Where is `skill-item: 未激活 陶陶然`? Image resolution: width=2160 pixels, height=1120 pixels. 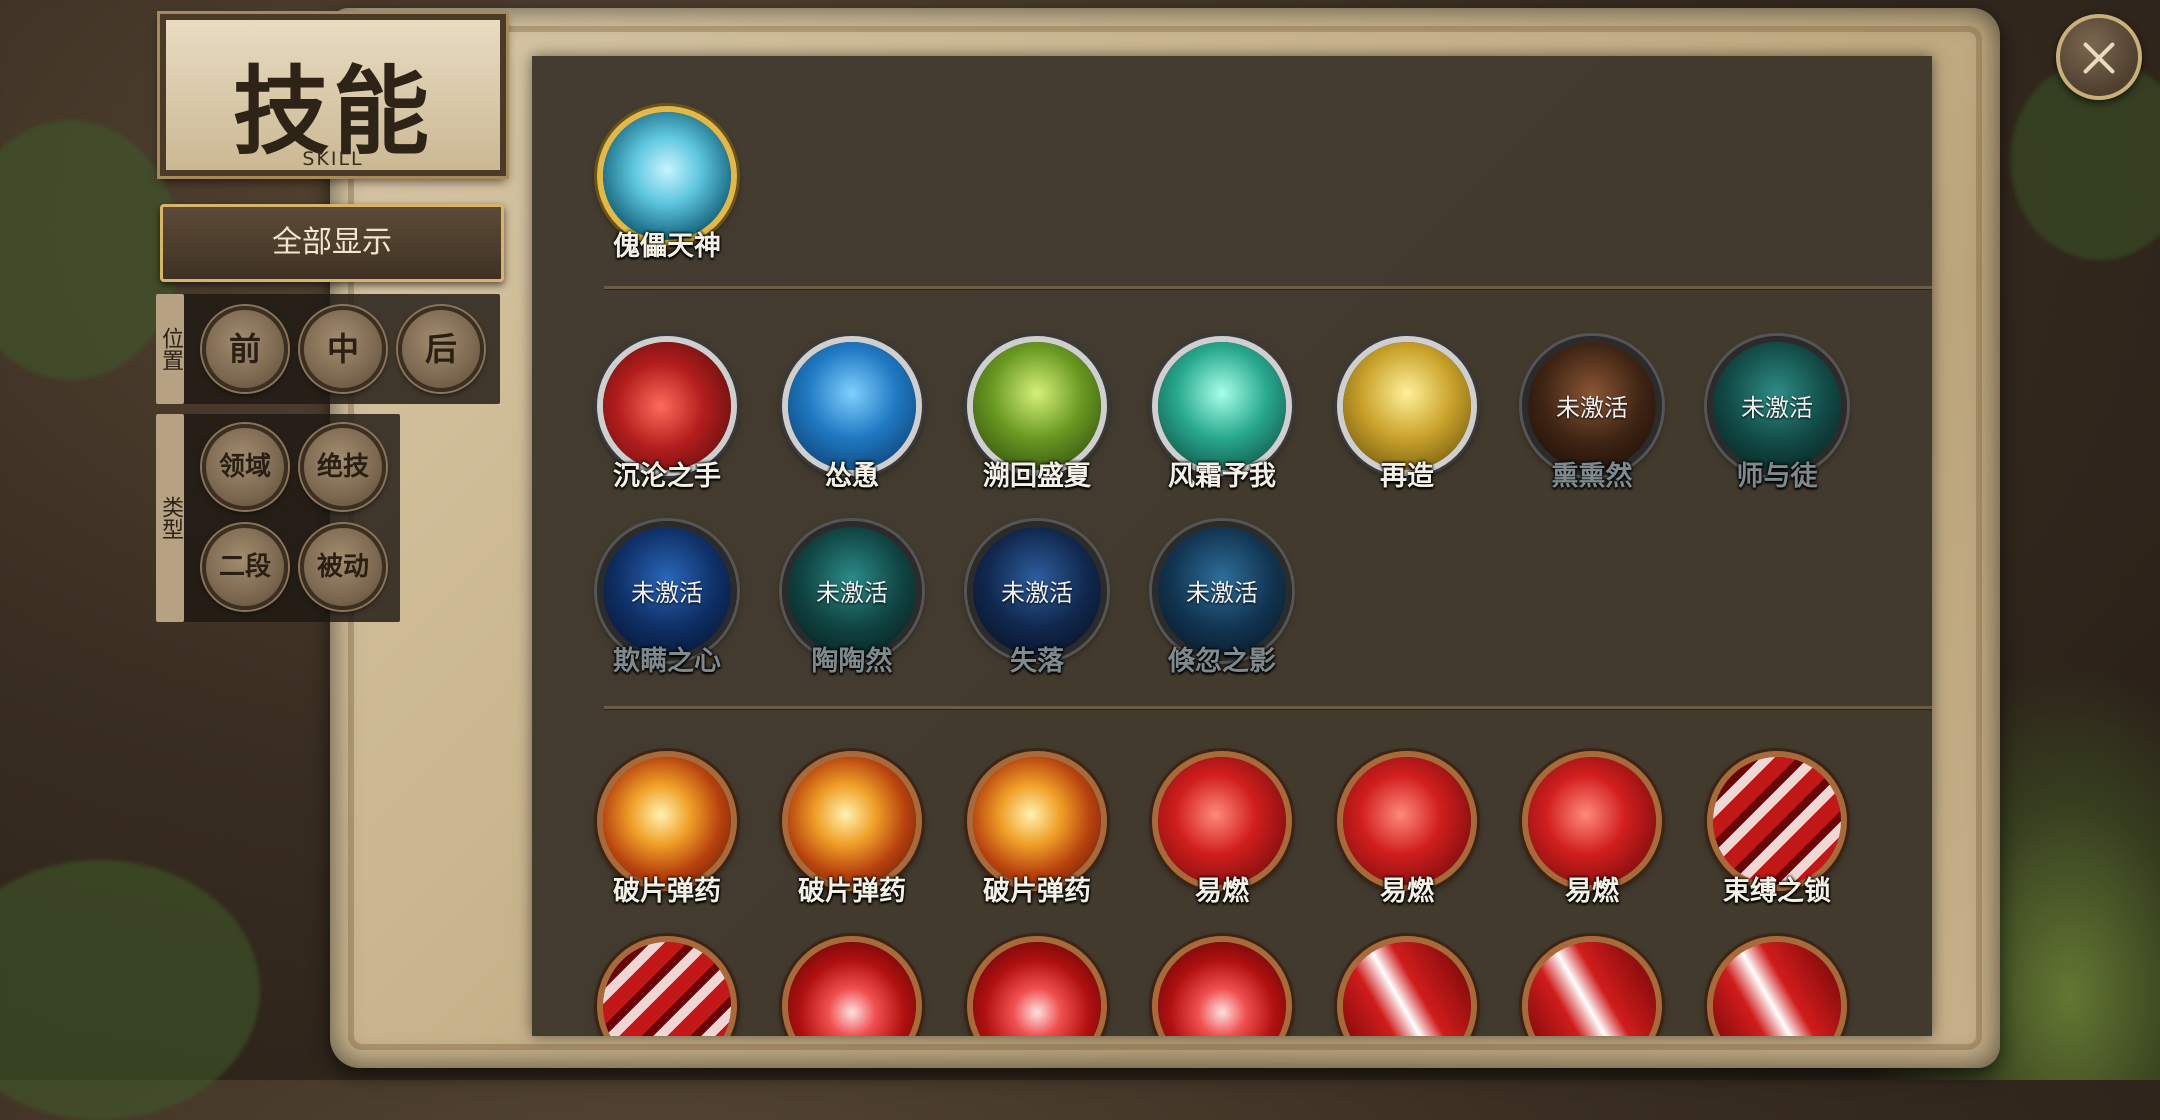 skill-item: 未激活 陶陶然 is located at coordinates (852, 611).